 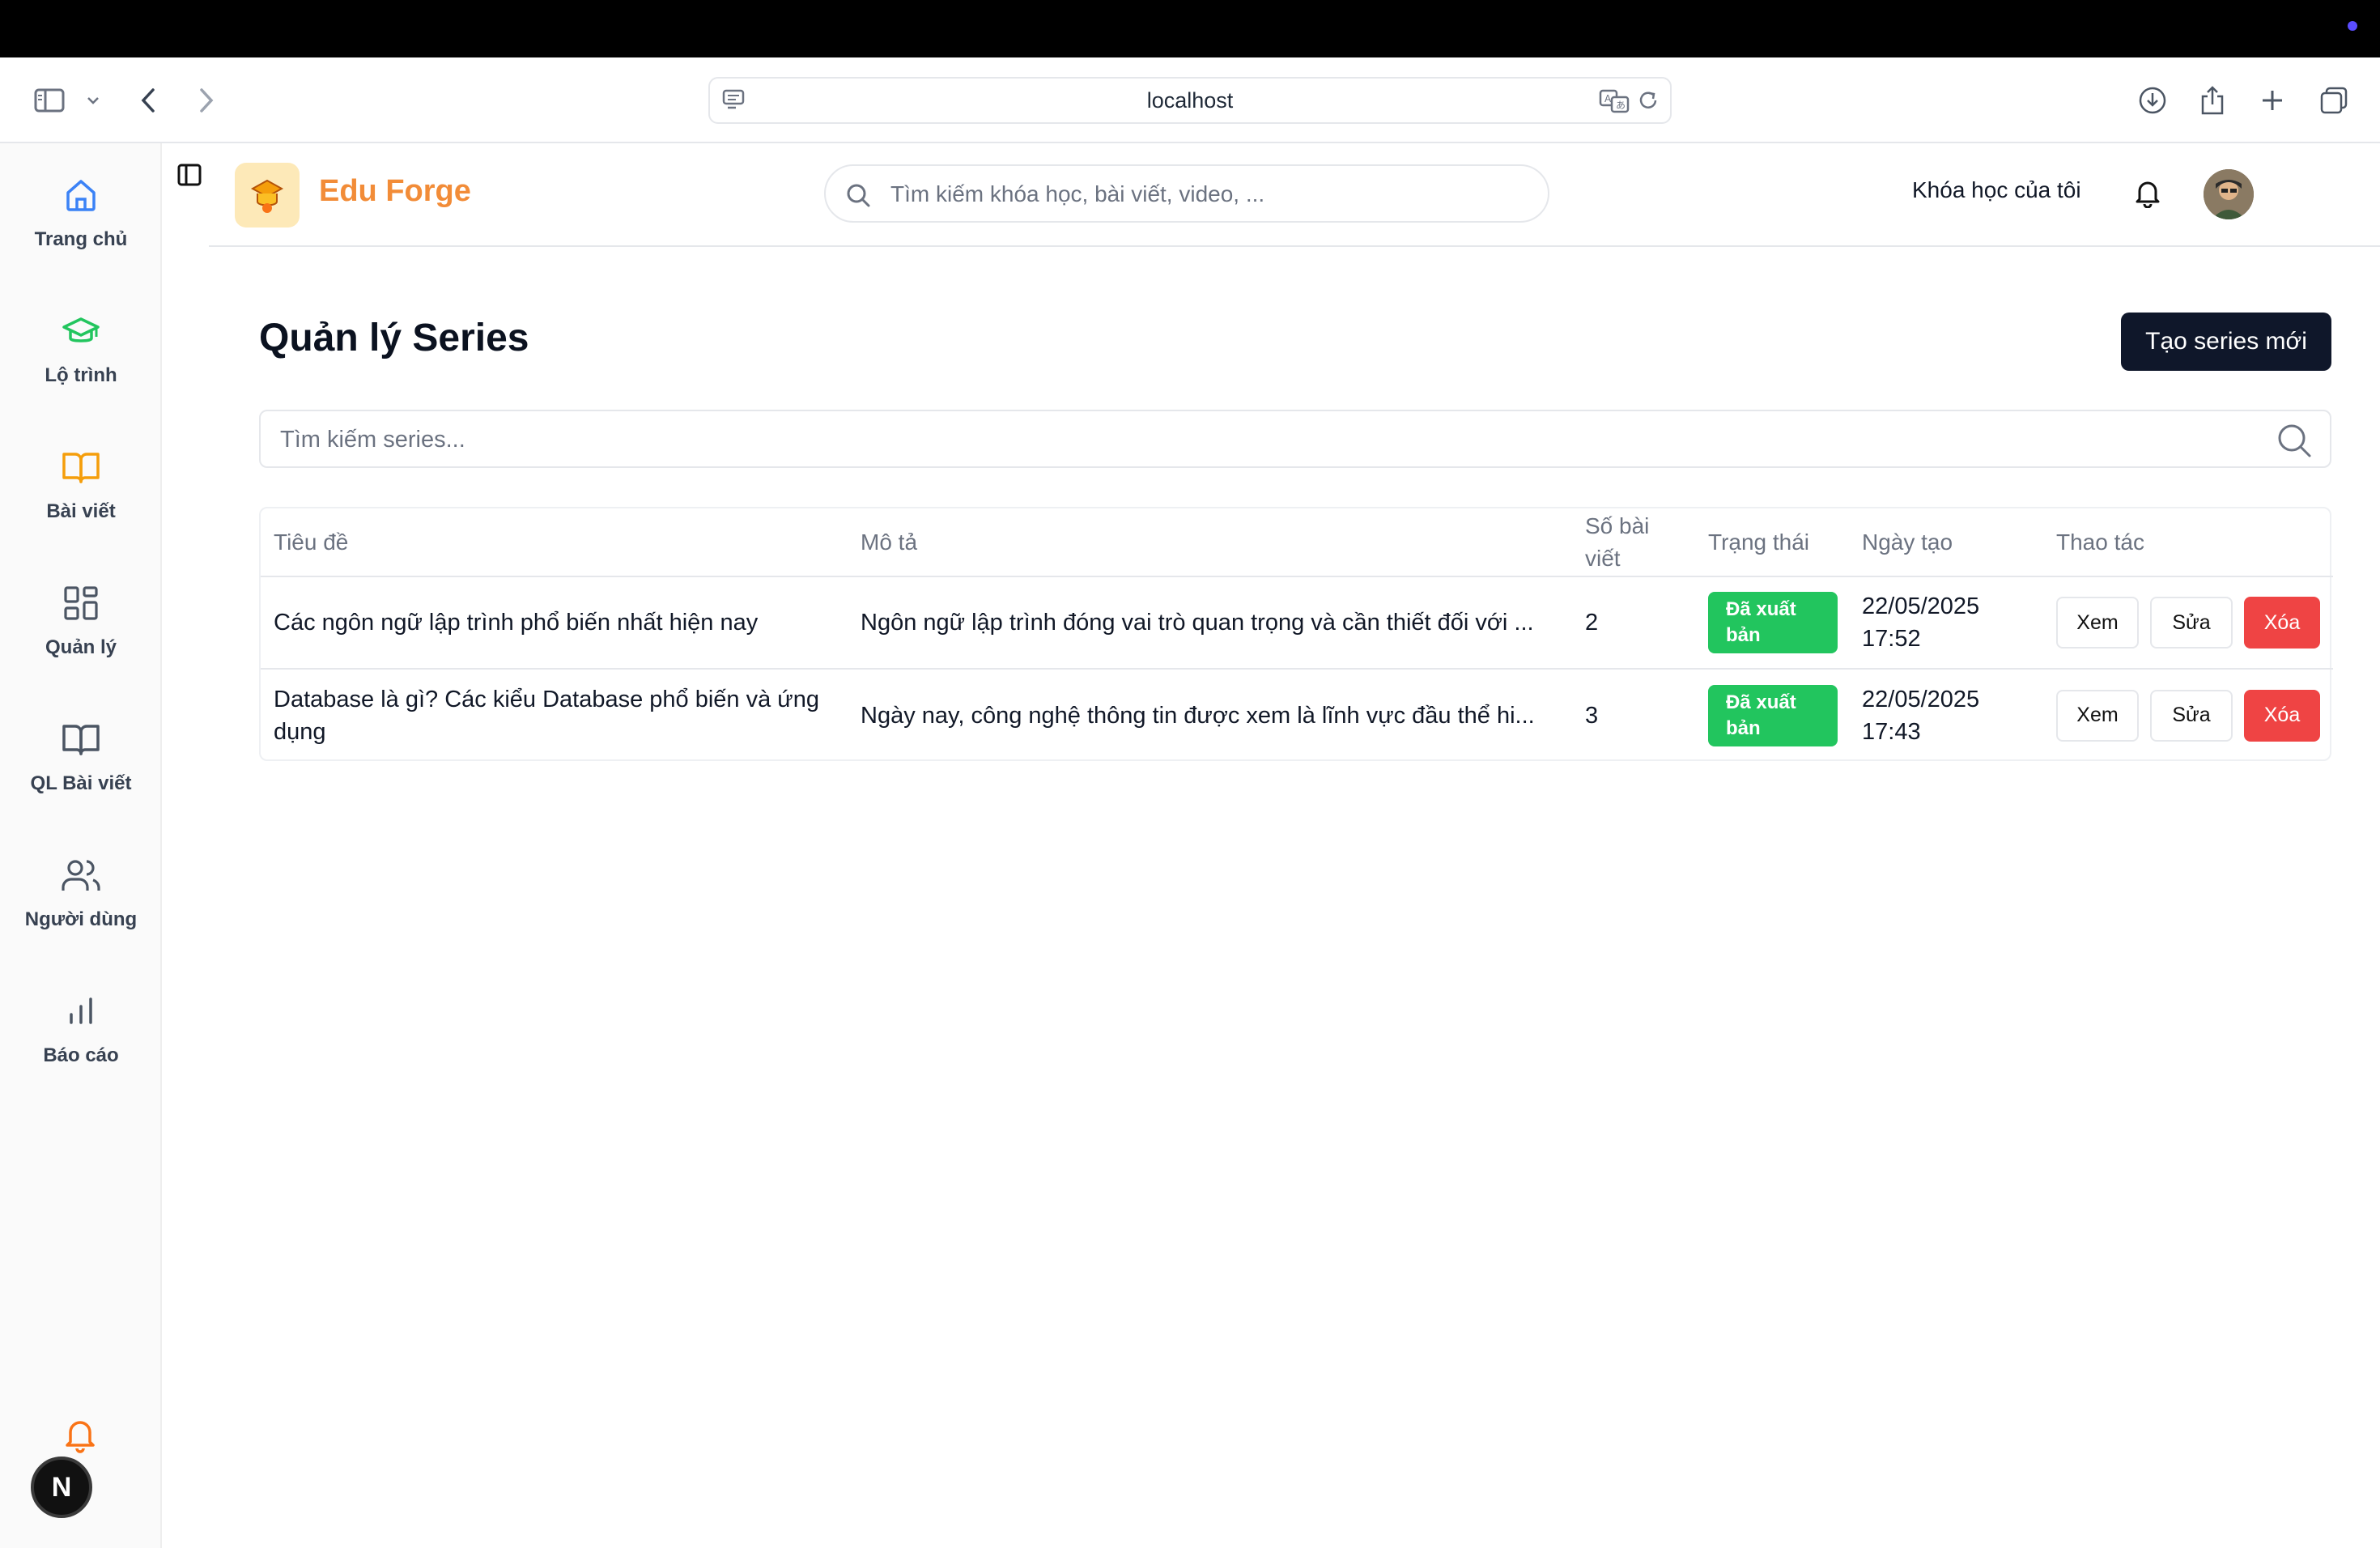 What do you see at coordinates (2152, 100) in the screenshot?
I see `download-icon` at bounding box center [2152, 100].